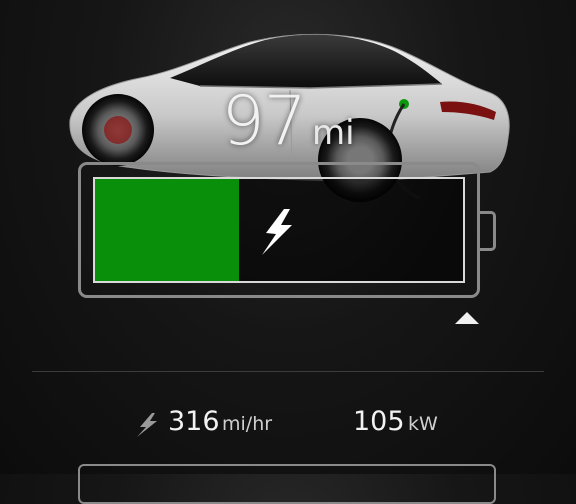 The height and width of the screenshot is (504, 576). Describe the element at coordinates (247, 424) in the screenshot. I see `charge-rate-unit: mi/hr` at that location.